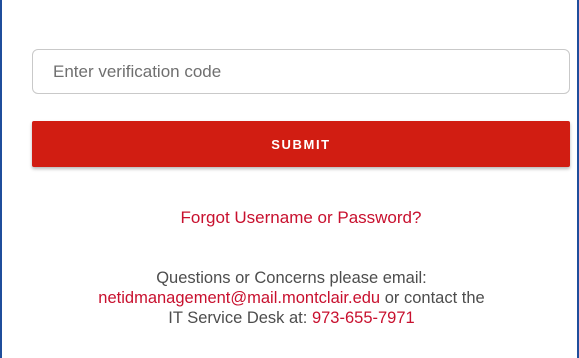  Describe the element at coordinates (301, 218) in the screenshot. I see `forgot-credentials-link: Forgot Username or Password?` at that location.